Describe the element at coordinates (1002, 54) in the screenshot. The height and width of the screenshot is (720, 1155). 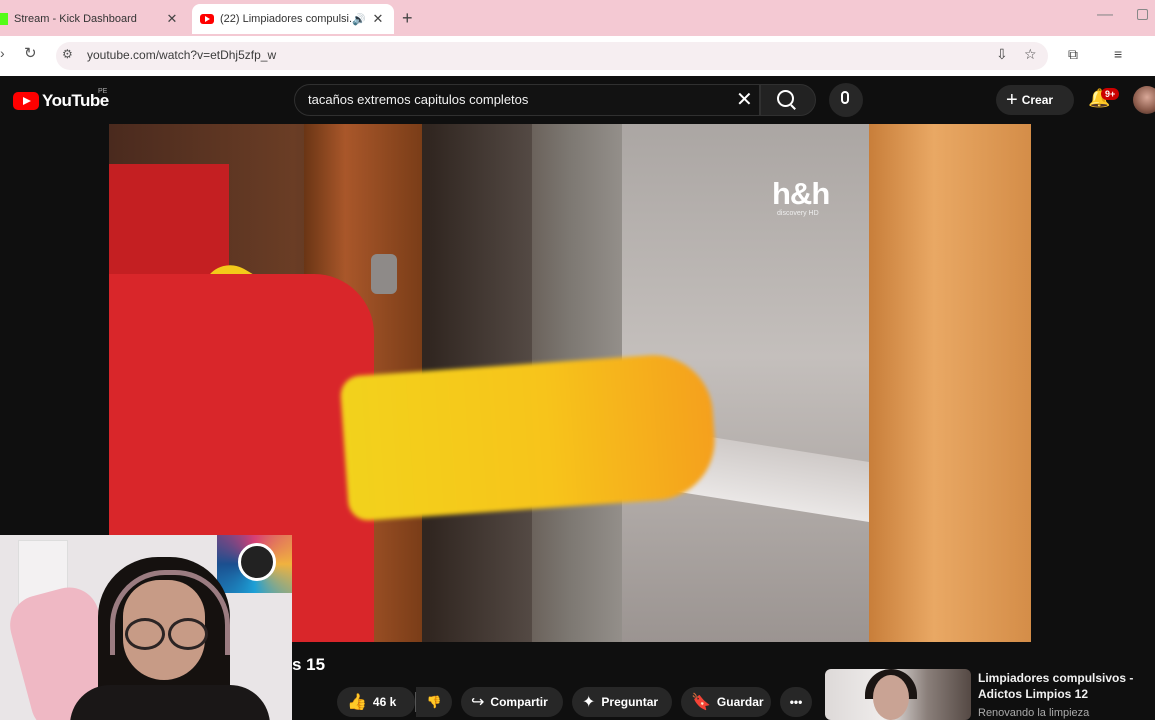
I see `install-app-icon: ⇩` at that location.